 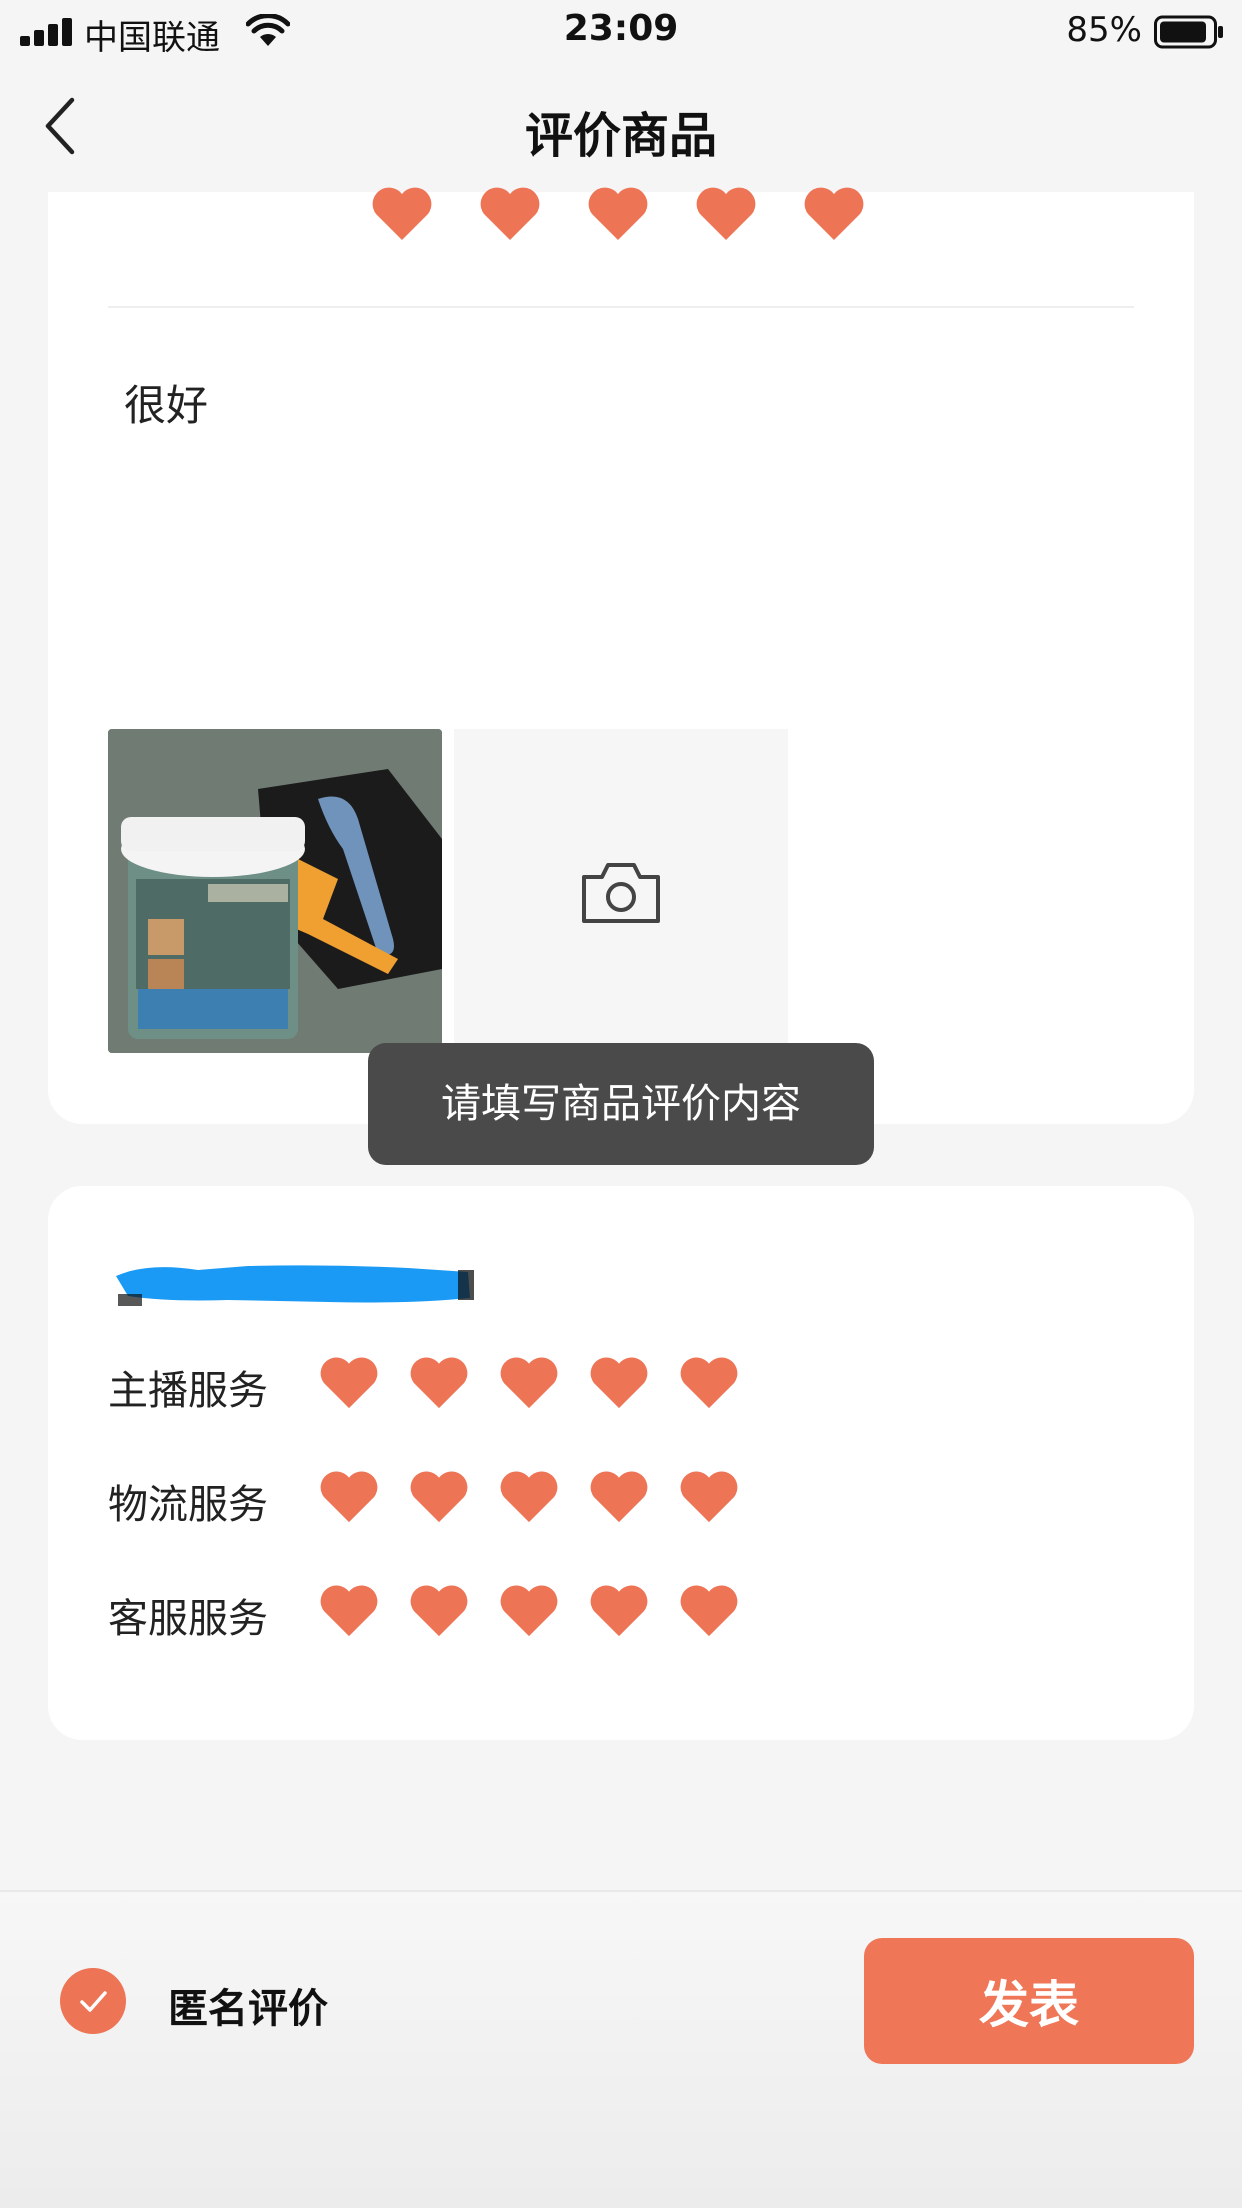 I want to click on store-name, so click(x=293, y=1283).